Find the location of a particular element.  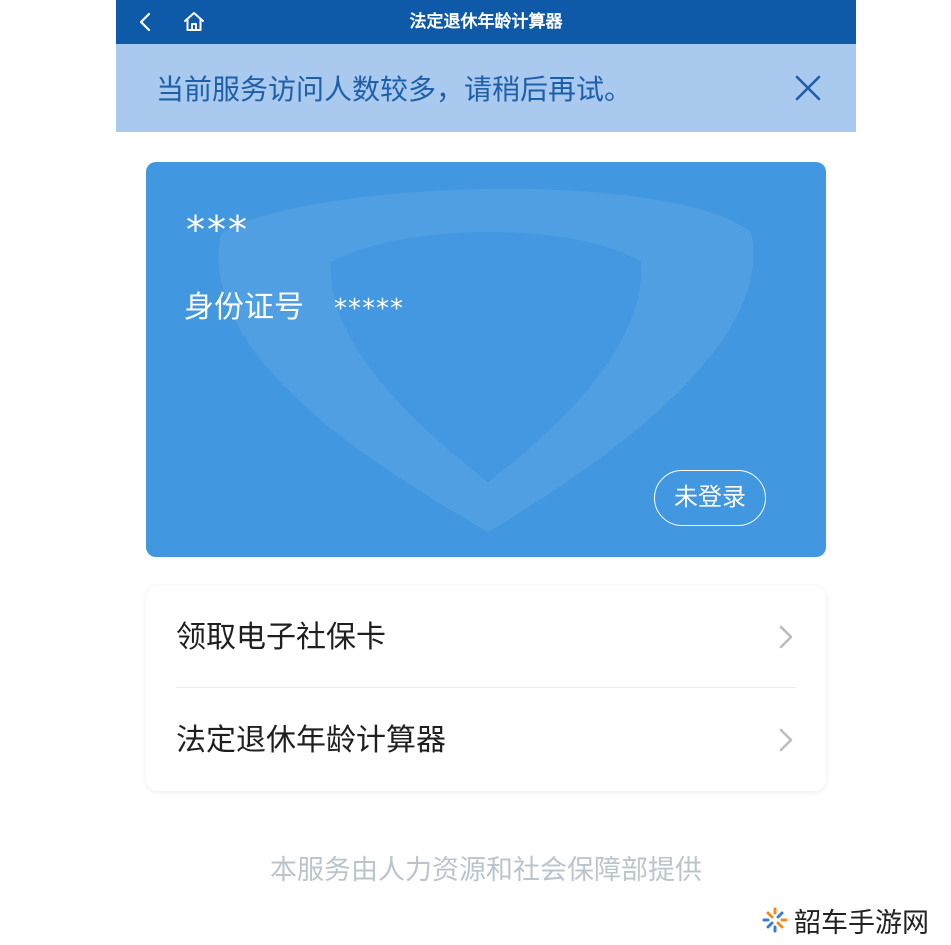

login-button: 未登录 is located at coordinates (710, 498).